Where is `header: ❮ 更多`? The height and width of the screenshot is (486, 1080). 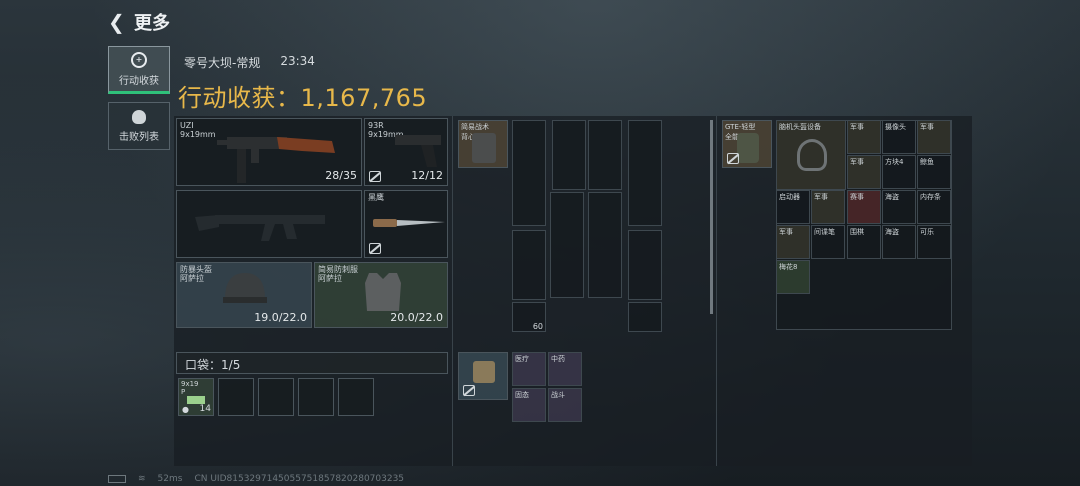 header: ❮ 更多 is located at coordinates (139, 22).